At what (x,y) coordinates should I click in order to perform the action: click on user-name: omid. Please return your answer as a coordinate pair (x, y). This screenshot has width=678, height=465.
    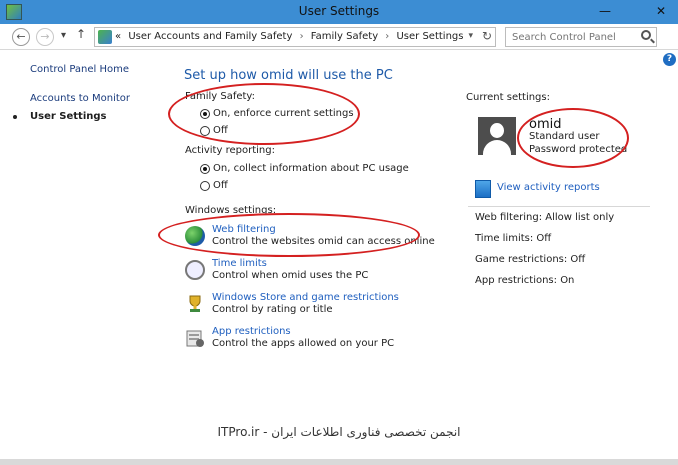
    Looking at the image, I should click on (545, 124).